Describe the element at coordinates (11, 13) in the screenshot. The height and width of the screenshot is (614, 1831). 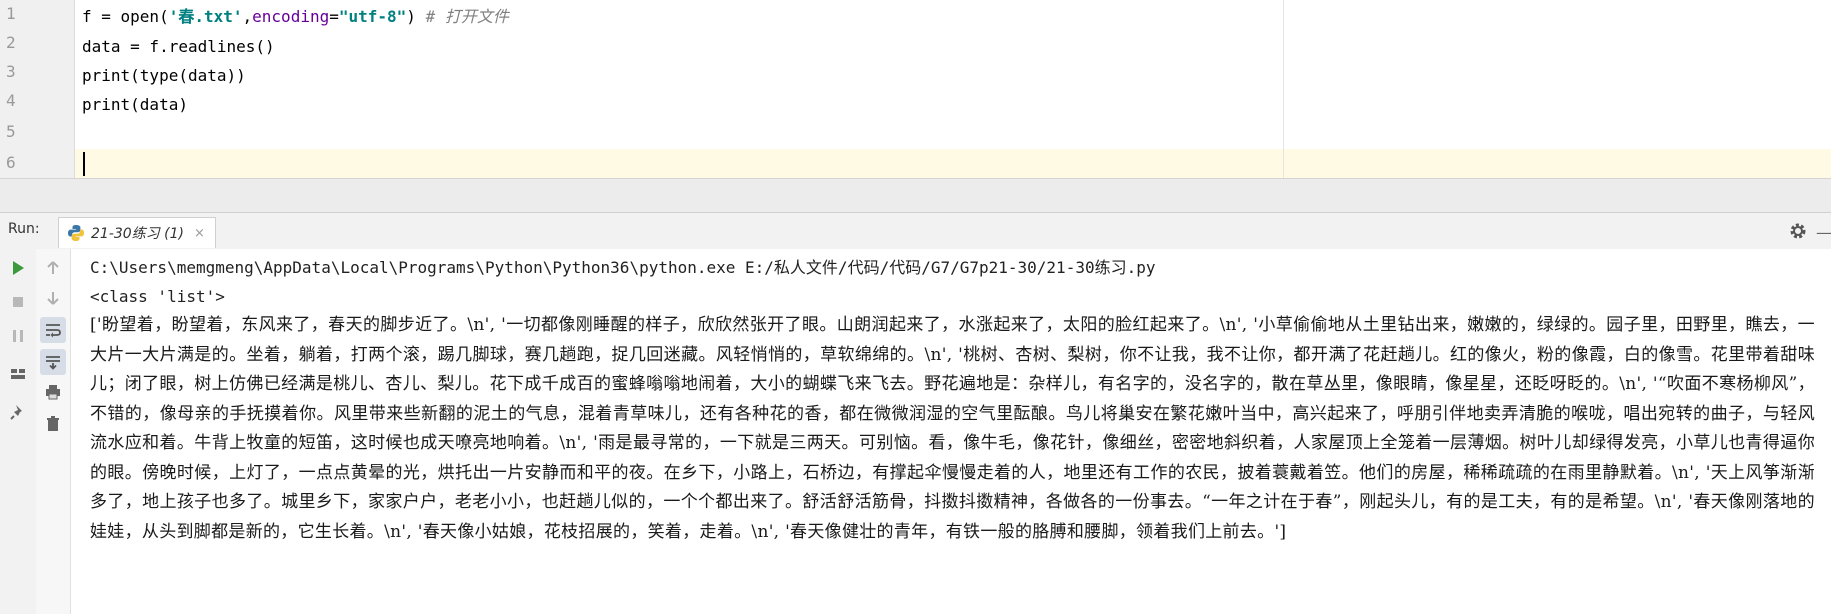
I see `line-number: 1` at that location.